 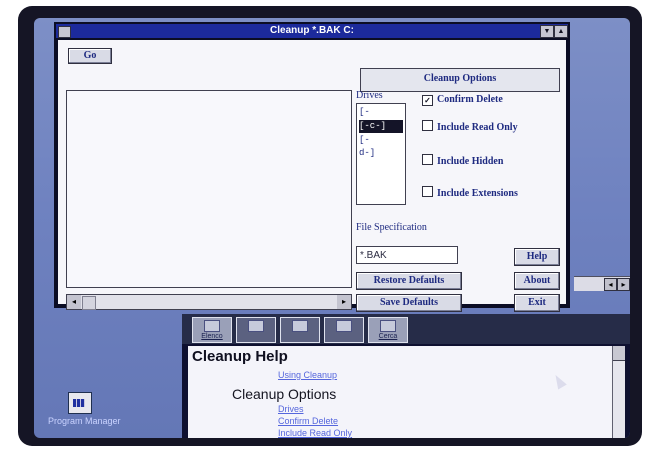 What do you see at coordinates (470, 192) in the screenshot?
I see `include-extensions-checkbox: Include Extensions` at bounding box center [470, 192].